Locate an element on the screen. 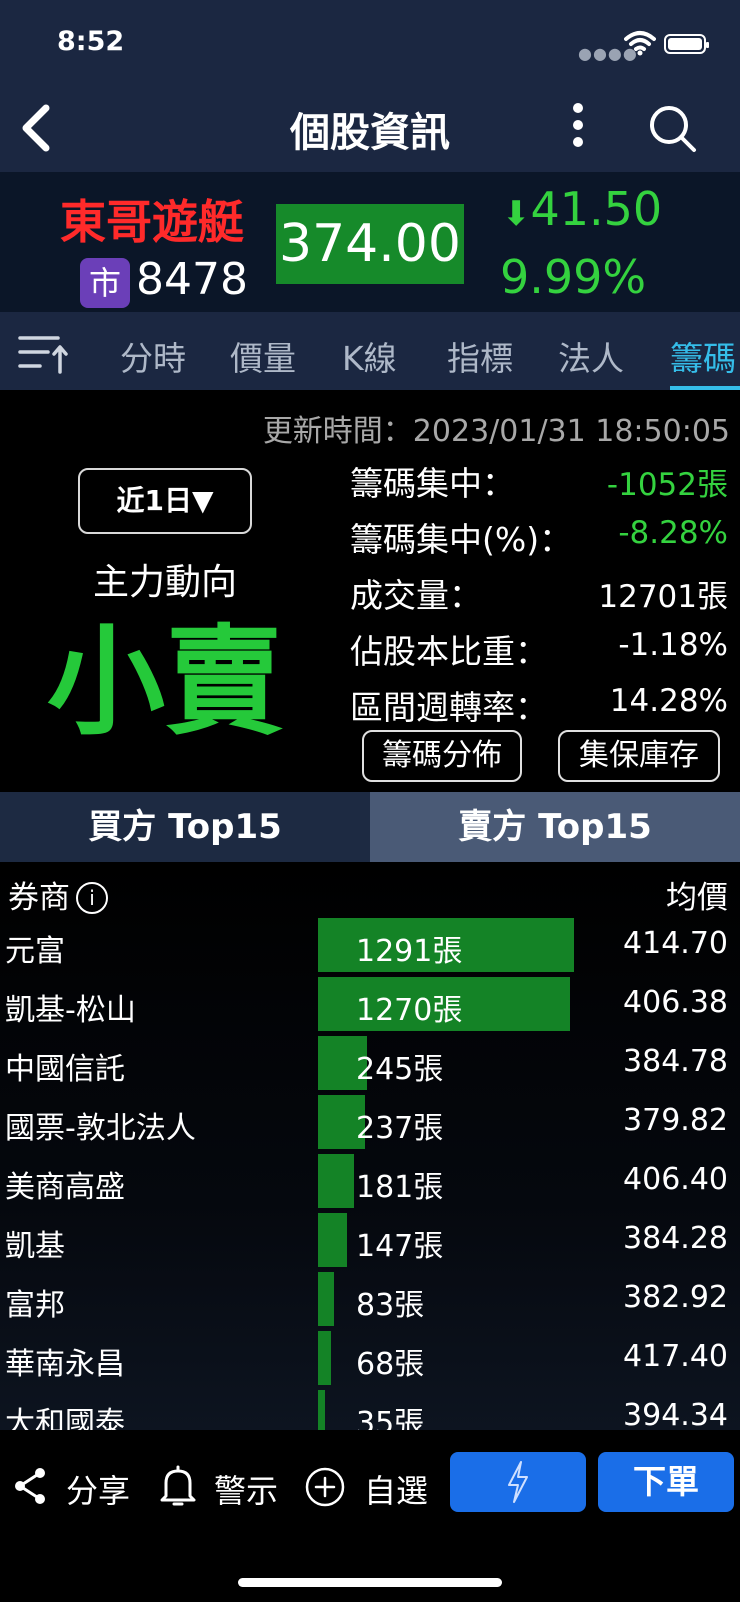  stat-label-capital-ratio: 佔股本比重： is located at coordinates (449, 651).